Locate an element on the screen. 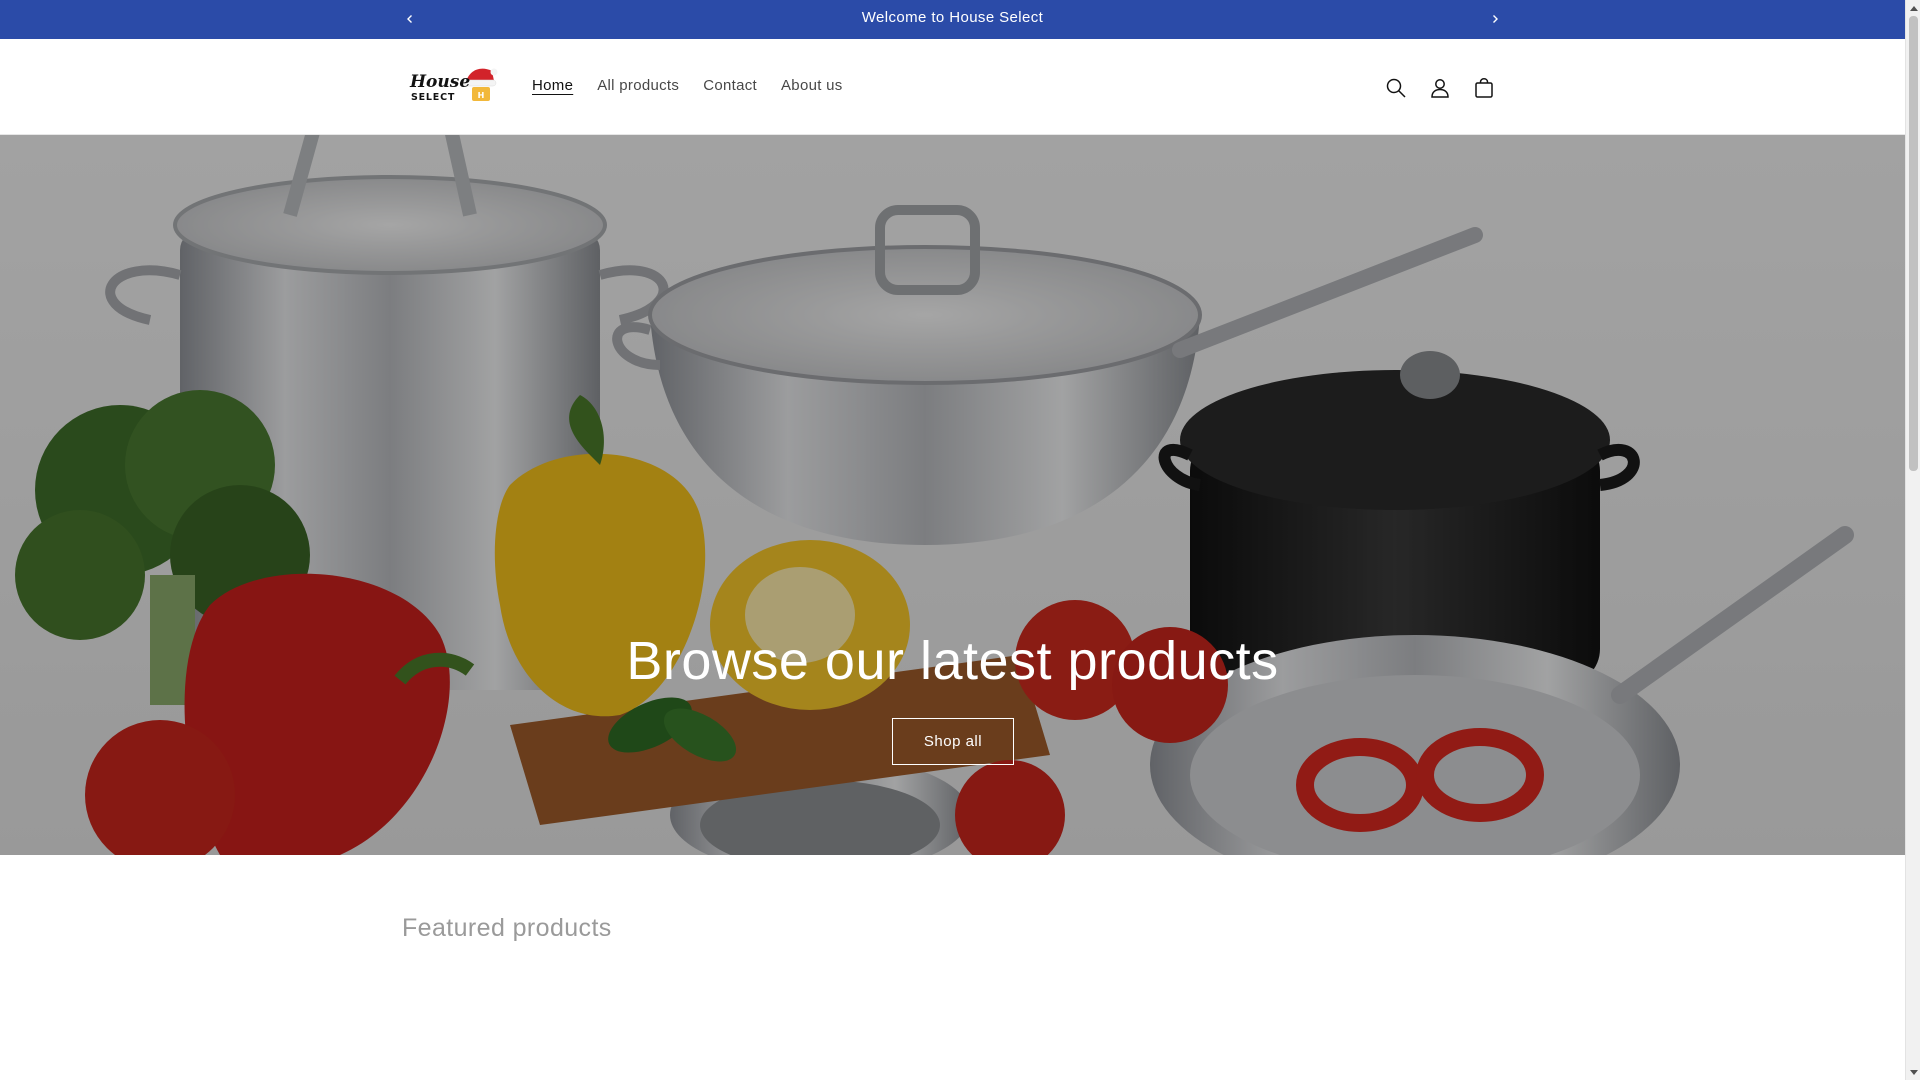 This screenshot has height=1080, width=1920. scroll-up-icon is located at coordinates (1913, 7).